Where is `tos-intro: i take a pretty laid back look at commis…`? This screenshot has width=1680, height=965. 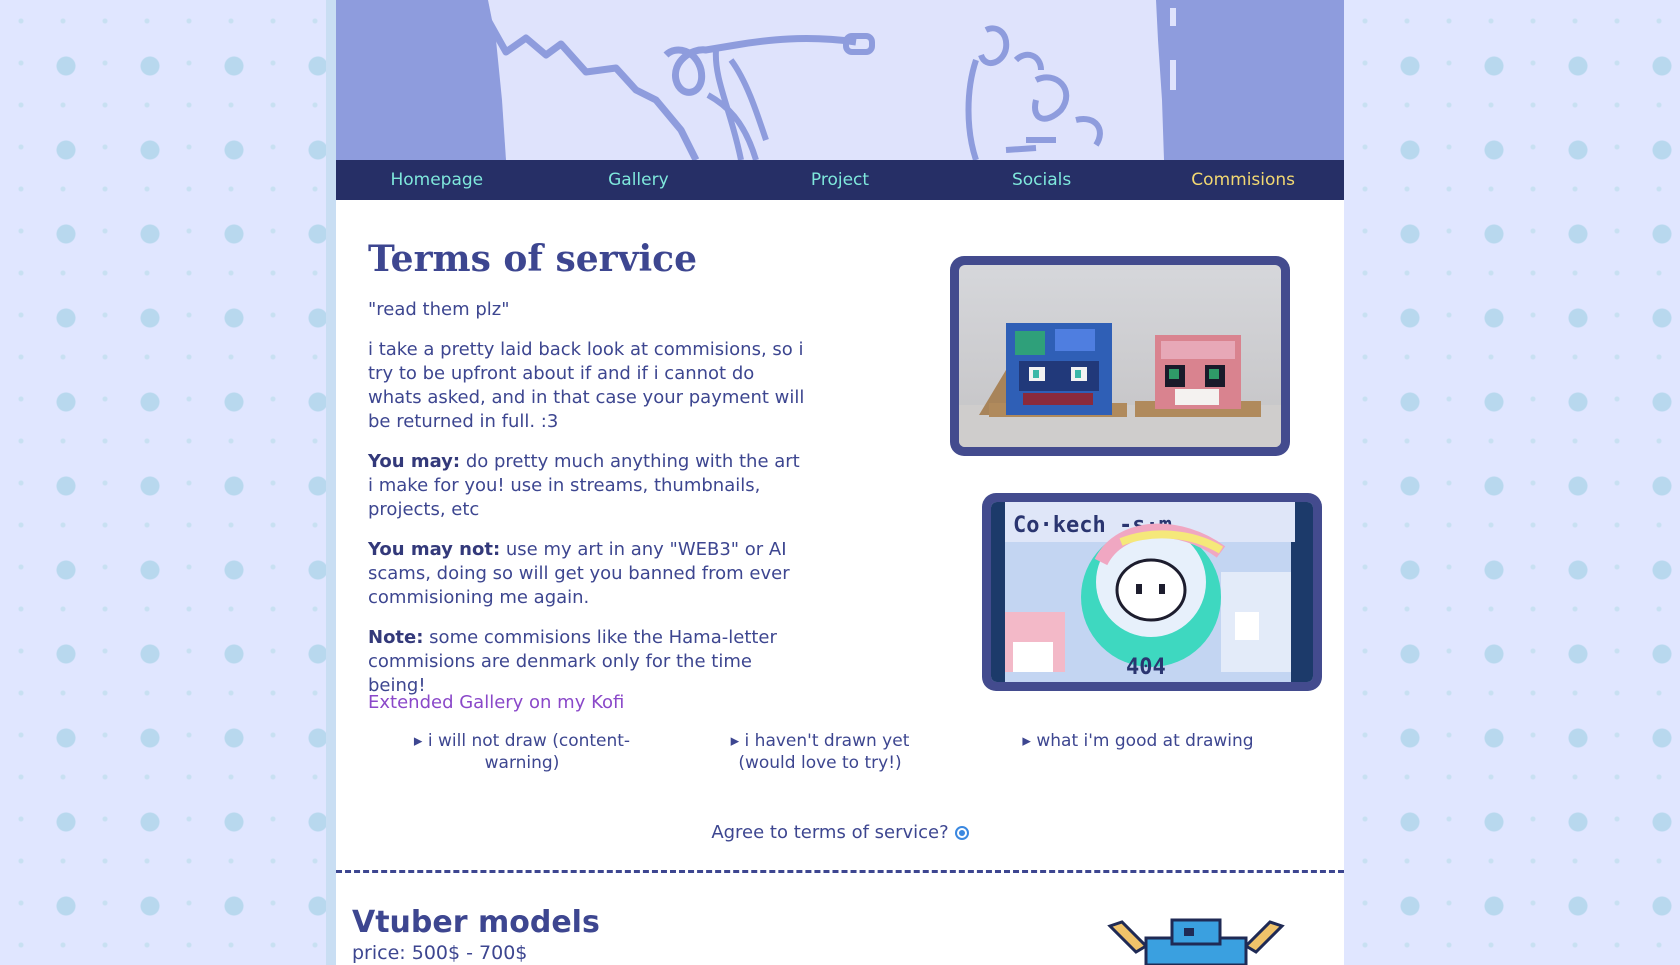 tos-intro: i take a pretty laid back look at commis… is located at coordinates (586, 385).